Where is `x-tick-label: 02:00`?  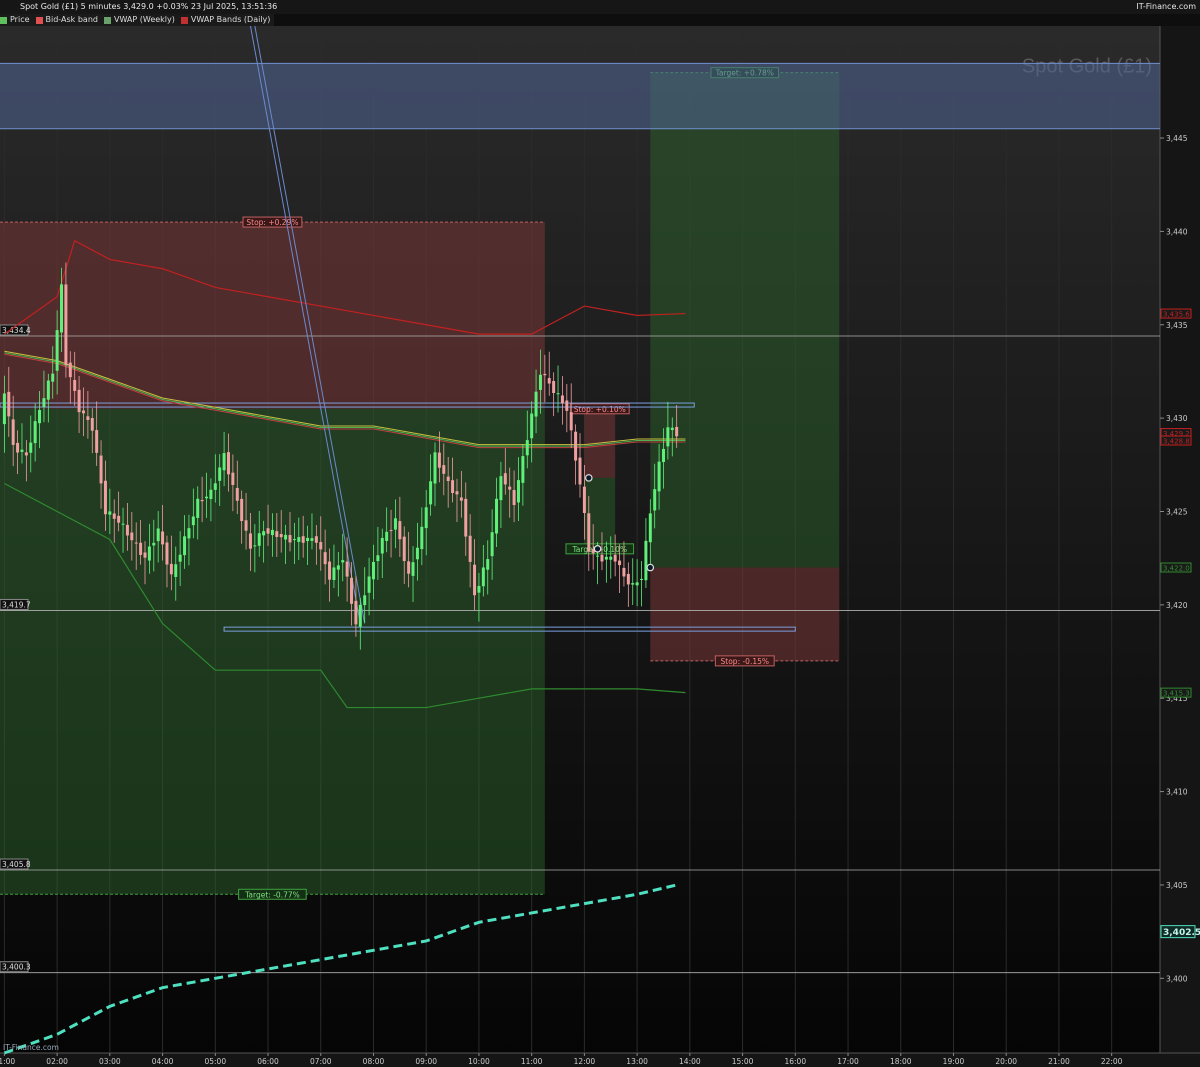 x-tick-label: 02:00 is located at coordinates (57, 1061).